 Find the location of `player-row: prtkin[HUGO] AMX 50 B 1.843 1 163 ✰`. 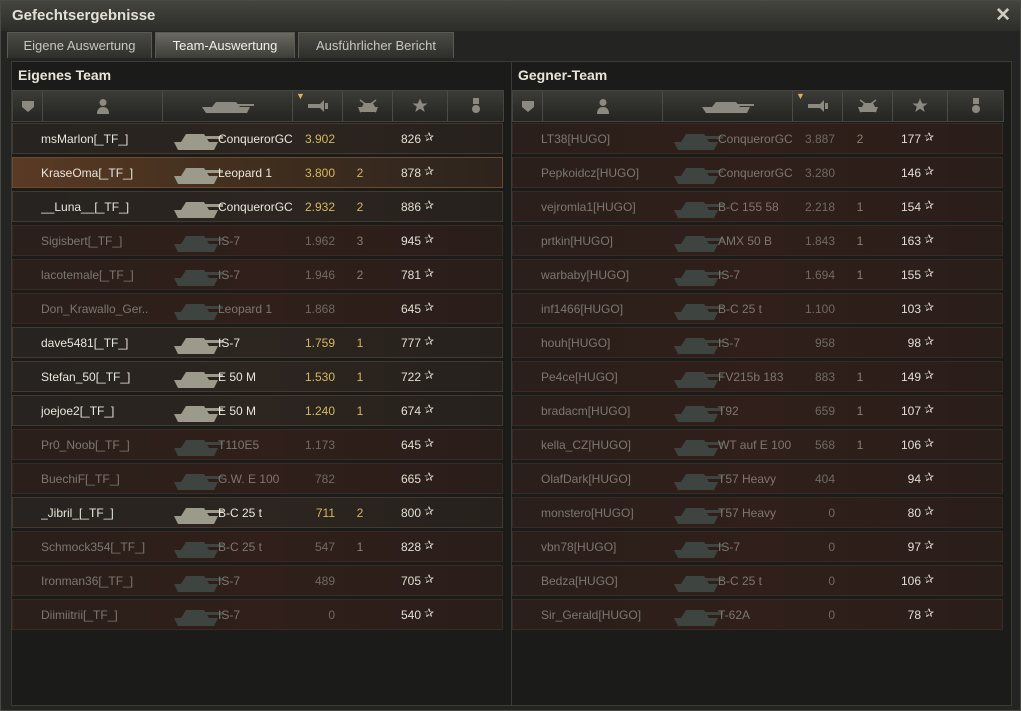

player-row: prtkin[HUGO] AMX 50 B 1.843 1 163 ✰ is located at coordinates (757, 240).